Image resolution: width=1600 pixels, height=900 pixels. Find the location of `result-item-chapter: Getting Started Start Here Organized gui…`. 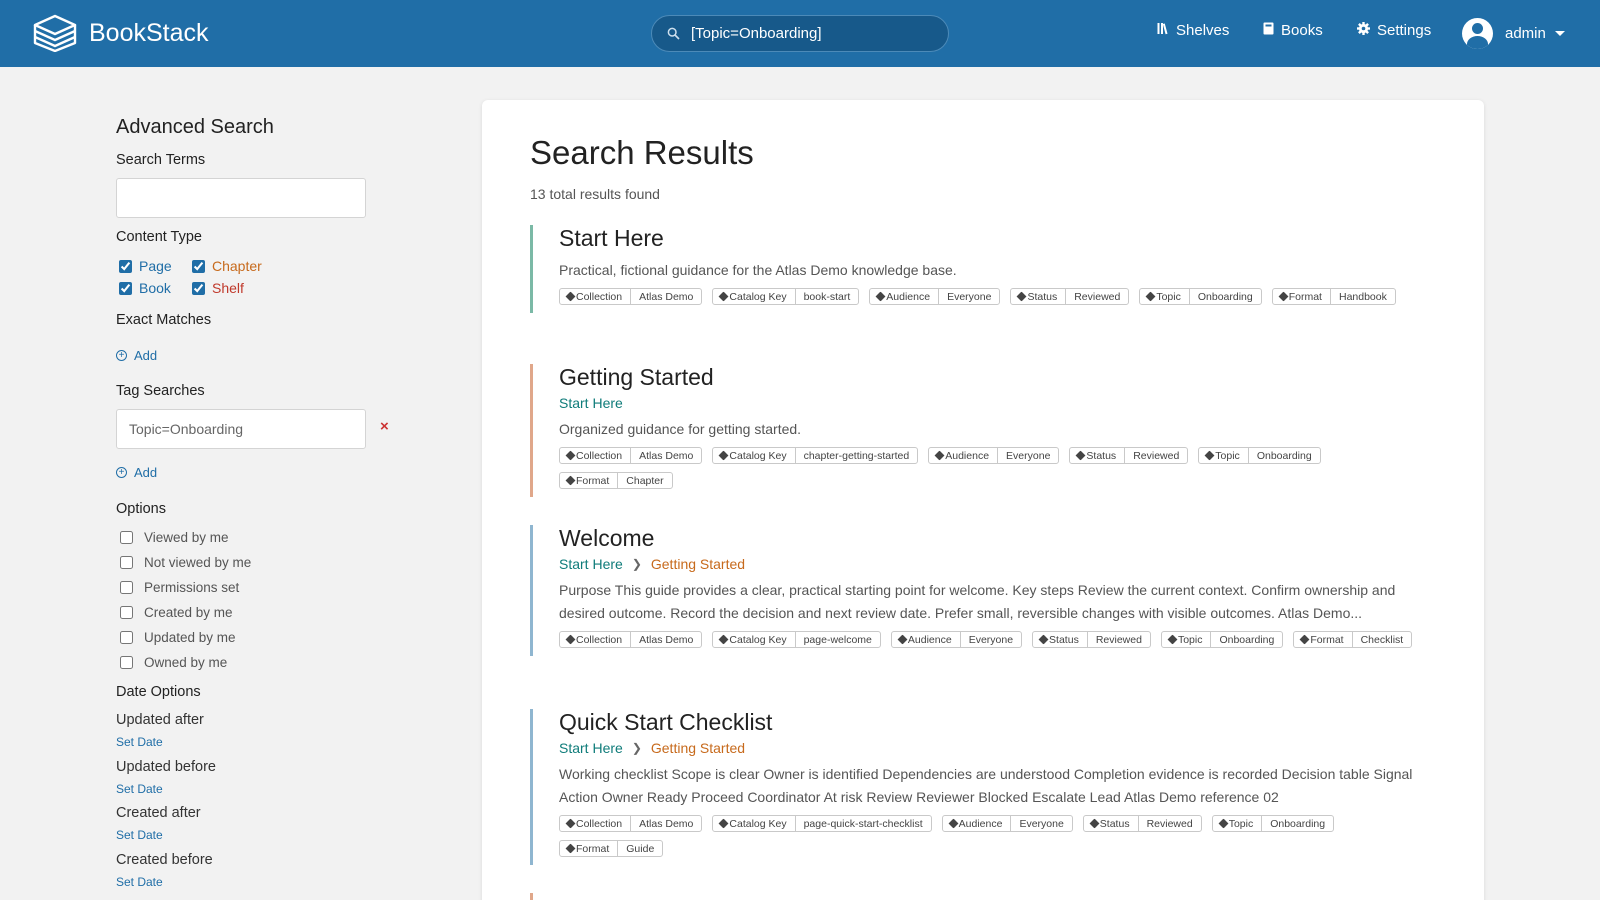

result-item-chapter: Getting Started Start Here Organized gui… is located at coordinates (980, 430).